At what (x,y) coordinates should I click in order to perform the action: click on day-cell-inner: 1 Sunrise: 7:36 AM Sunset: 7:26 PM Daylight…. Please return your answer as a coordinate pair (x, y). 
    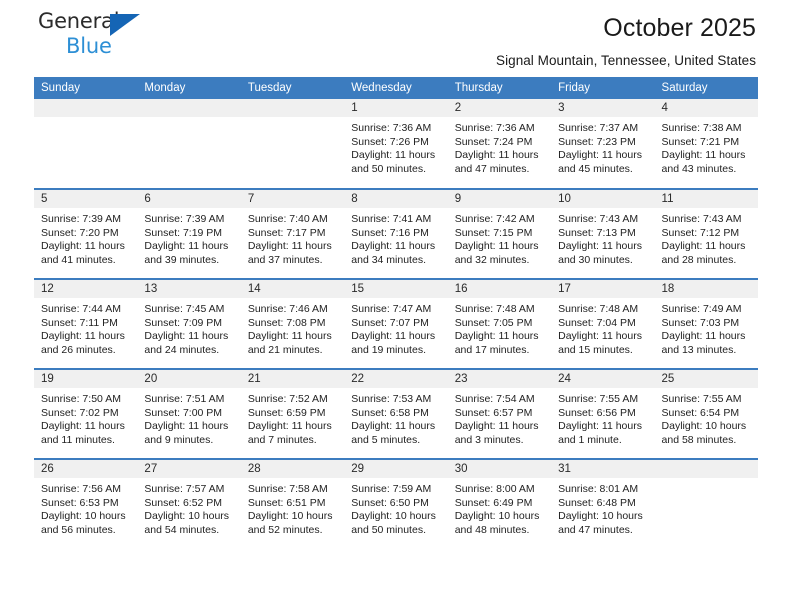
    Looking at the image, I should click on (396, 143).